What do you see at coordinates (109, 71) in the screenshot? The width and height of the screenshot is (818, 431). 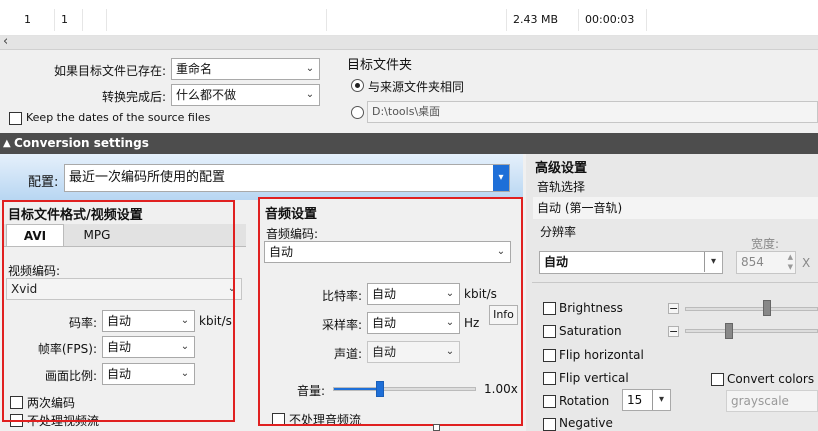 I see `exists-label: 如果目标文件已存在:` at bounding box center [109, 71].